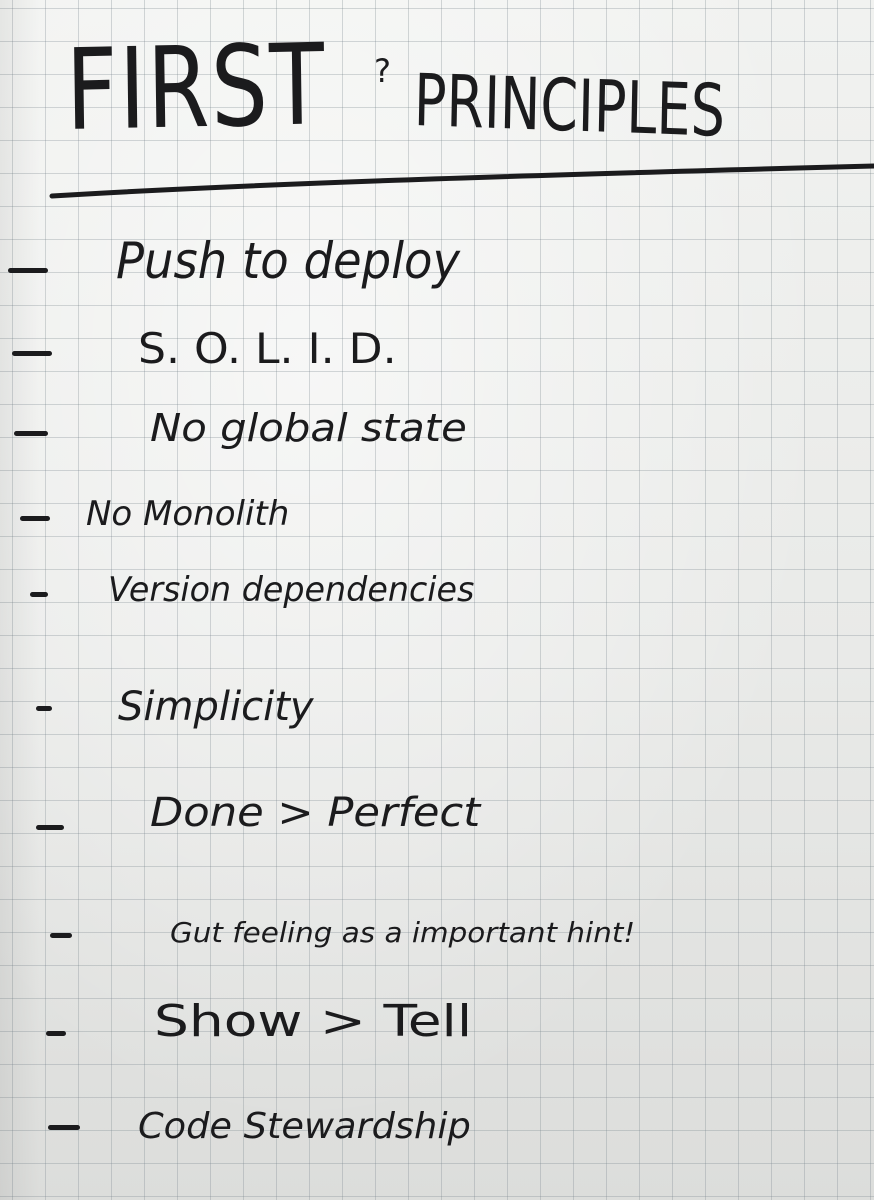 Image resolution: width=874 pixels, height=1200 pixels. I want to click on item-no-monolith: No Monolith, so click(188, 514).